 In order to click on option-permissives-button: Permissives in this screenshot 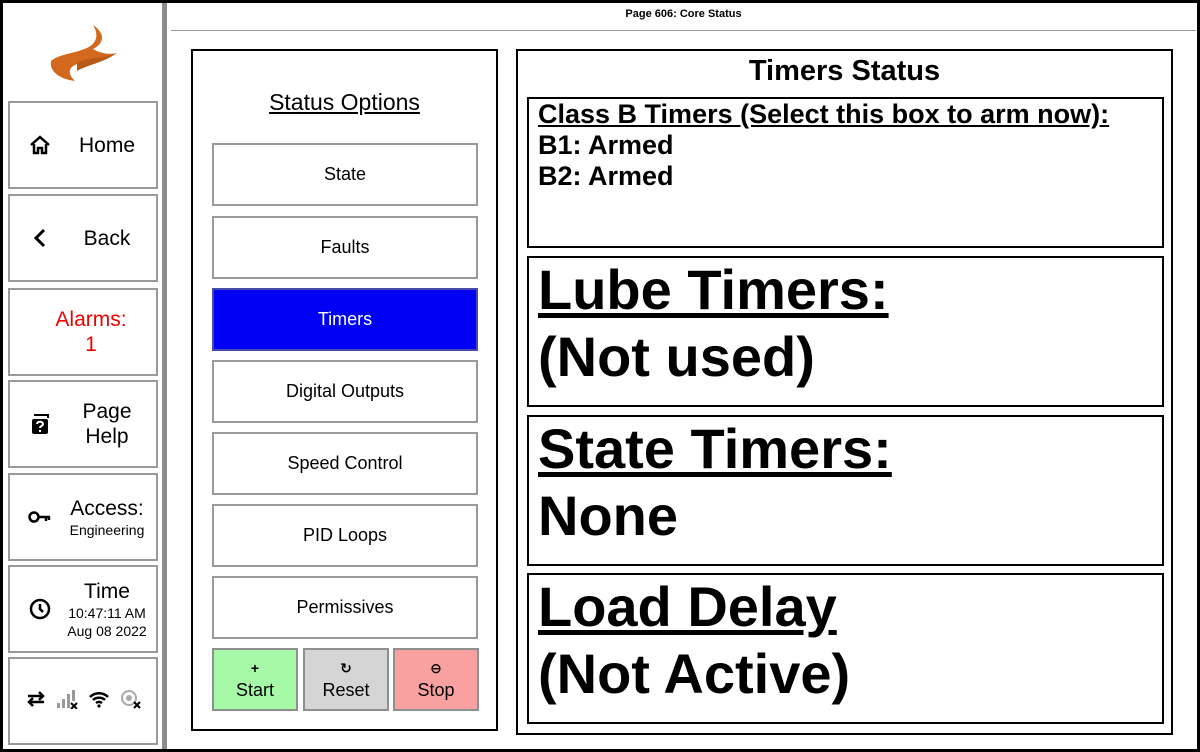, I will do `click(345, 607)`.